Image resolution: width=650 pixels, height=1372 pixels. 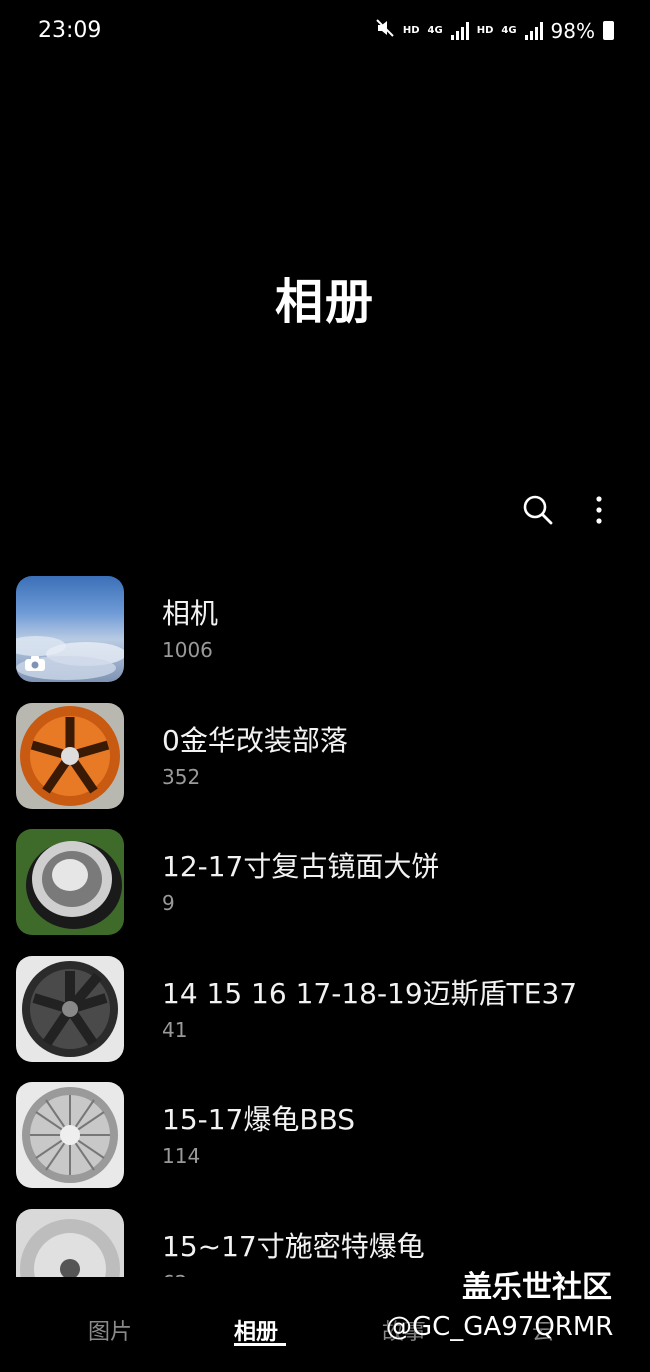 What do you see at coordinates (190, 613) in the screenshot?
I see `album-name: 相机` at bounding box center [190, 613].